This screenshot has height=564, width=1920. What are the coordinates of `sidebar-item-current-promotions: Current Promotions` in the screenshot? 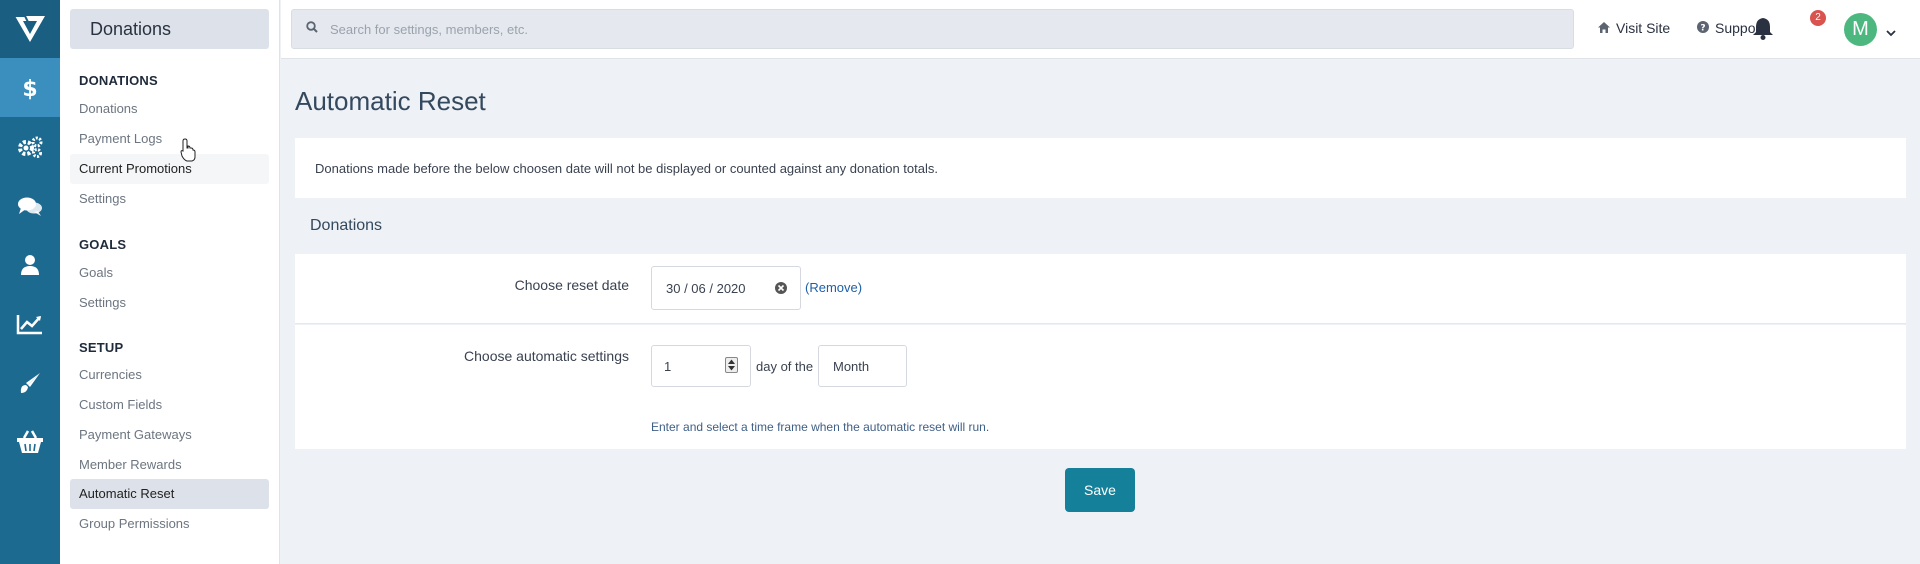 It's located at (169, 169).